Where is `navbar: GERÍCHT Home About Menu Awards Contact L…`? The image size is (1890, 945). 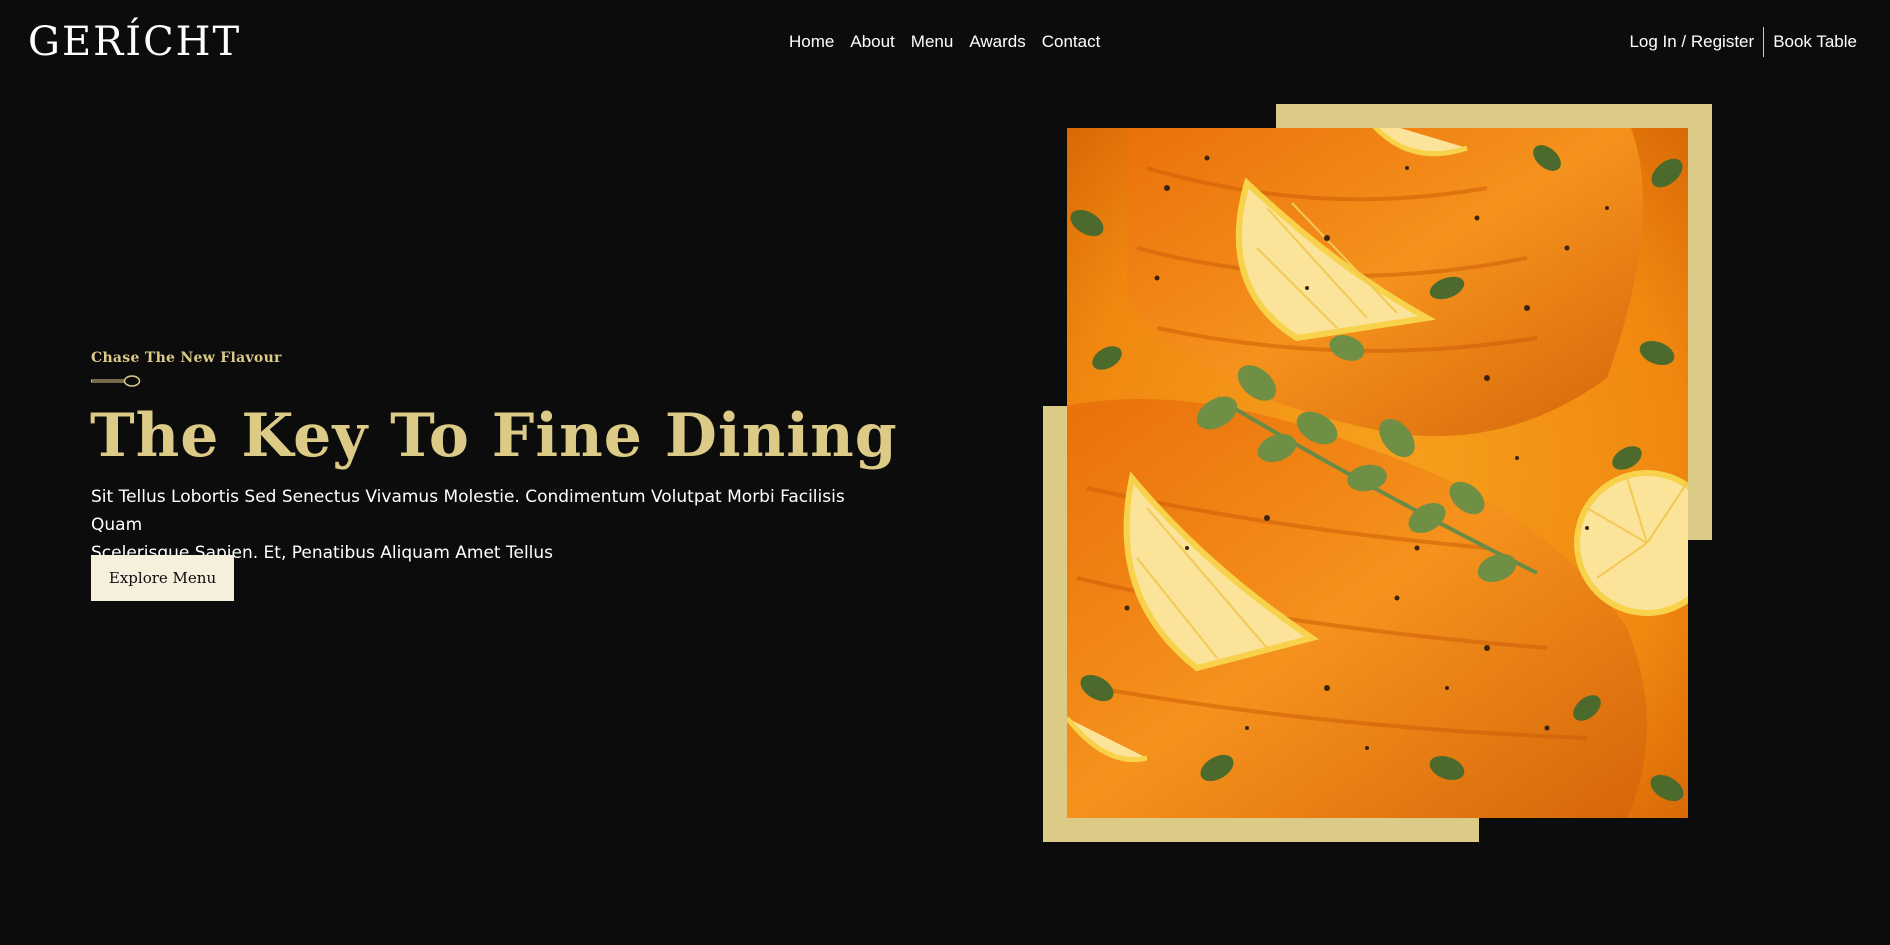
navbar: GERÍCHT Home About Menu Awards Contact L… is located at coordinates (945, 42).